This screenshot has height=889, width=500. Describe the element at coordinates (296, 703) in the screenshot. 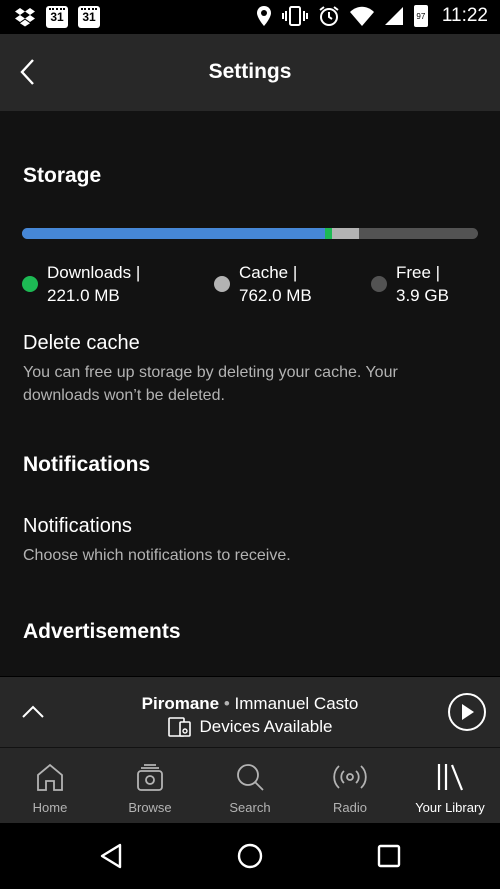

I see `now-playing-artist: Immanuel Casto` at that location.